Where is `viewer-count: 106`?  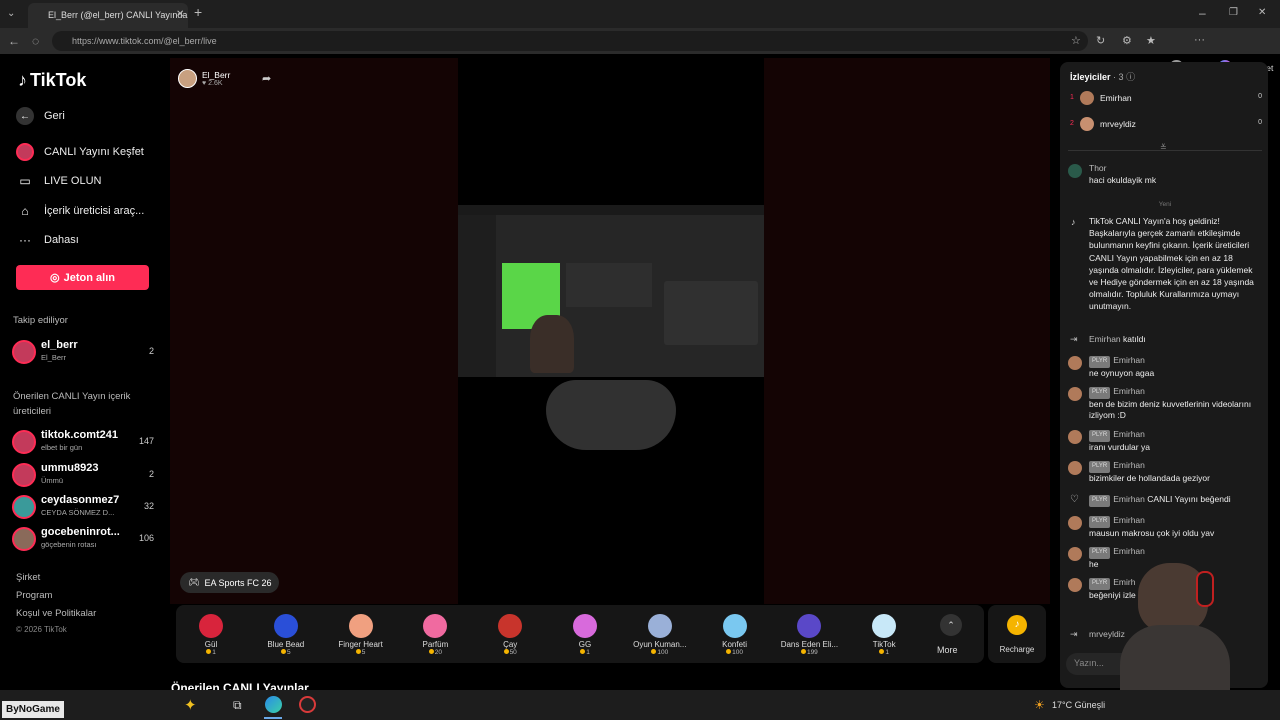 viewer-count: 106 is located at coordinates (146, 538).